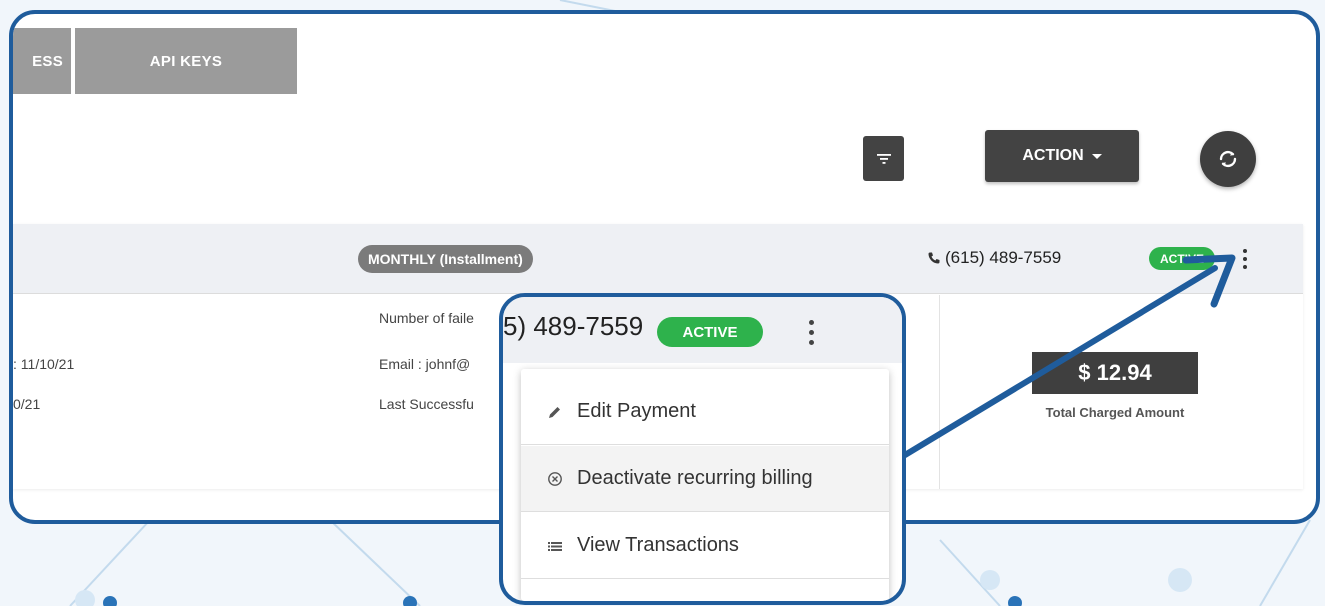  Describe the element at coordinates (1053, 155) in the screenshot. I see `action-button-label: ACTION` at that location.